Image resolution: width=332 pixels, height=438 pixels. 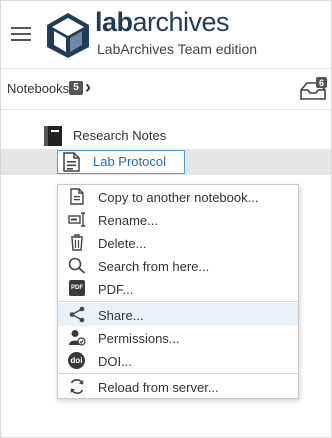 I want to click on tree-item-lab-protocol: Lab Protocol, so click(x=166, y=162).